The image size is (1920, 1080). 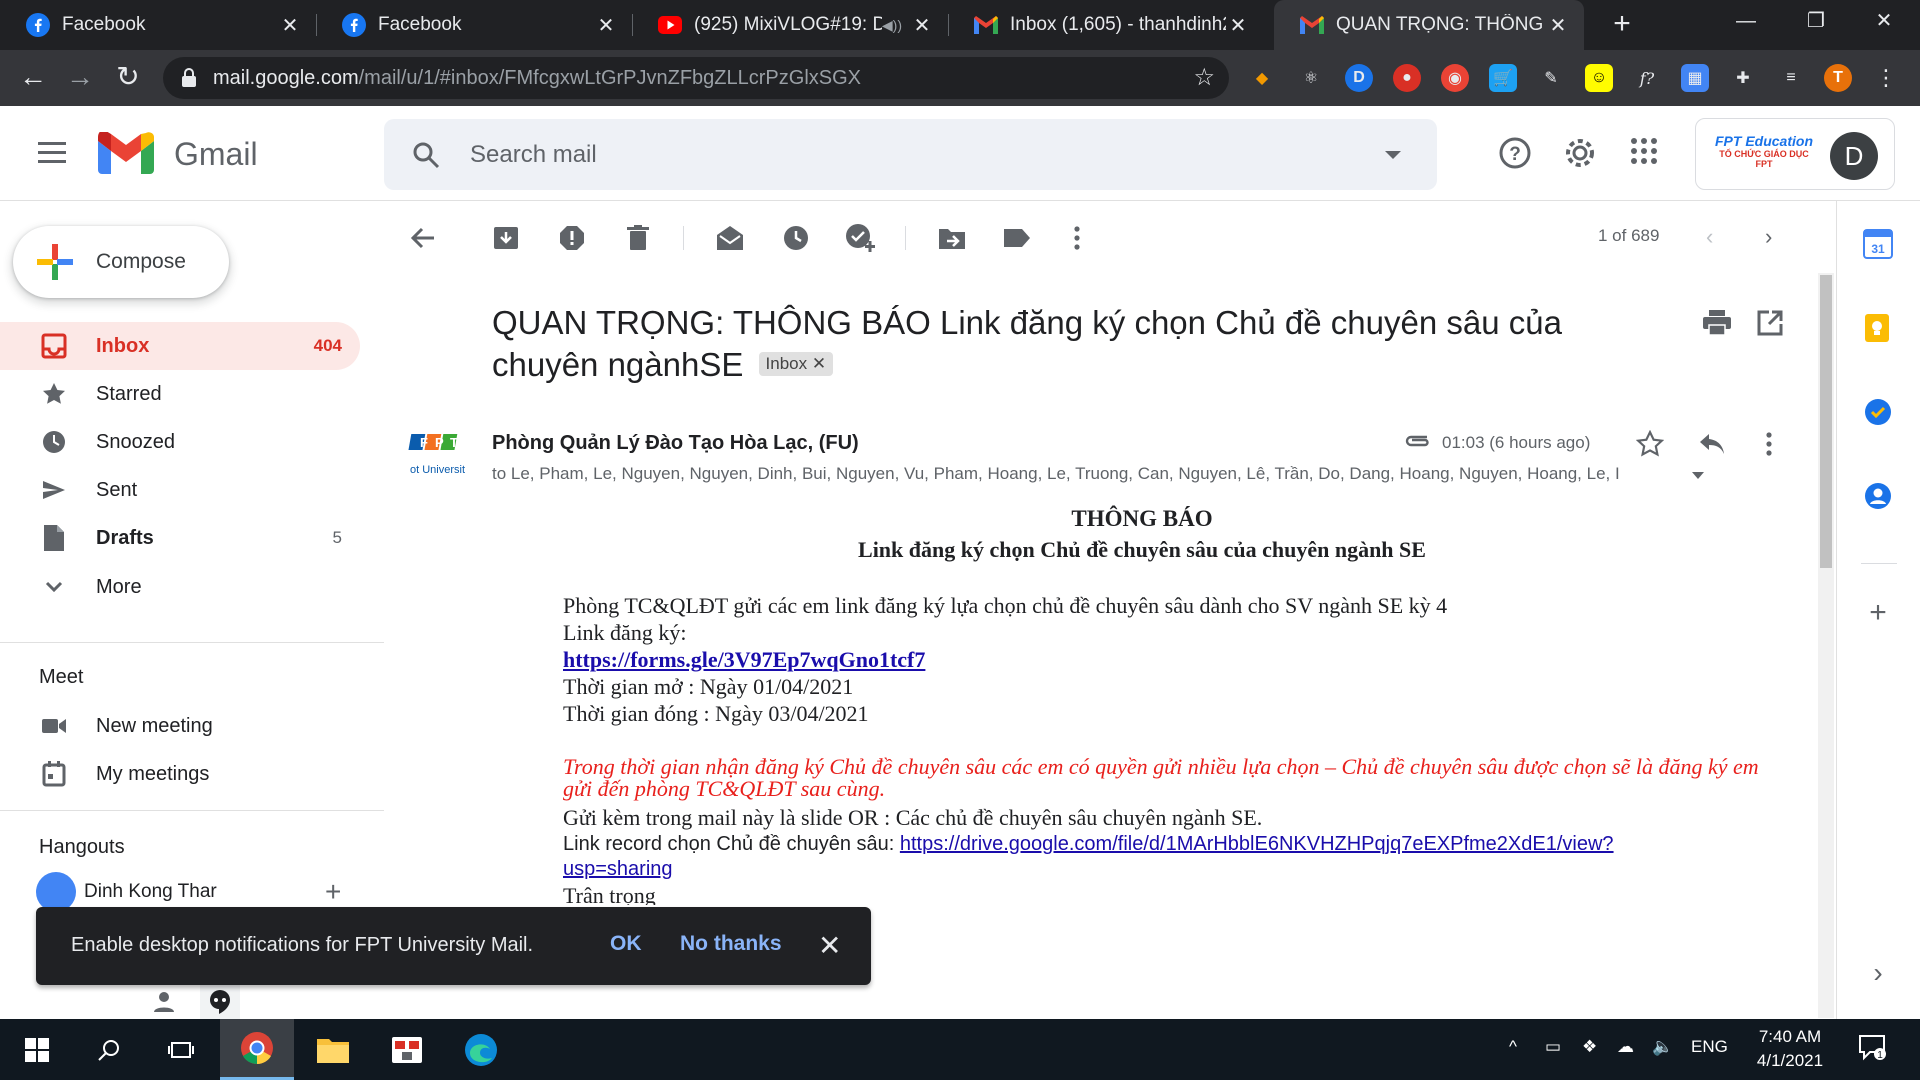 What do you see at coordinates (1878, 328) in the screenshot?
I see `google-keep-icon` at bounding box center [1878, 328].